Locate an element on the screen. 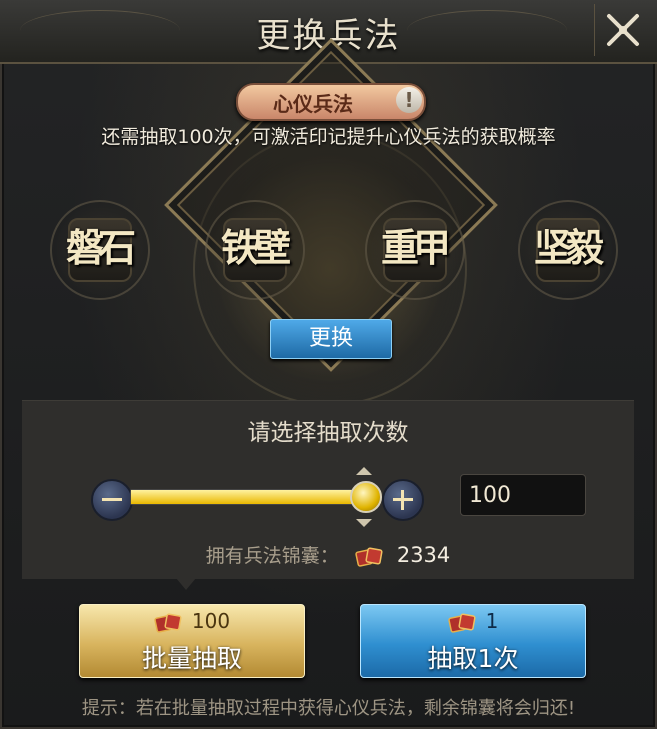 Image resolution: width=657 pixels, height=729 pixels. slider-fill is located at coordinates (253, 497).